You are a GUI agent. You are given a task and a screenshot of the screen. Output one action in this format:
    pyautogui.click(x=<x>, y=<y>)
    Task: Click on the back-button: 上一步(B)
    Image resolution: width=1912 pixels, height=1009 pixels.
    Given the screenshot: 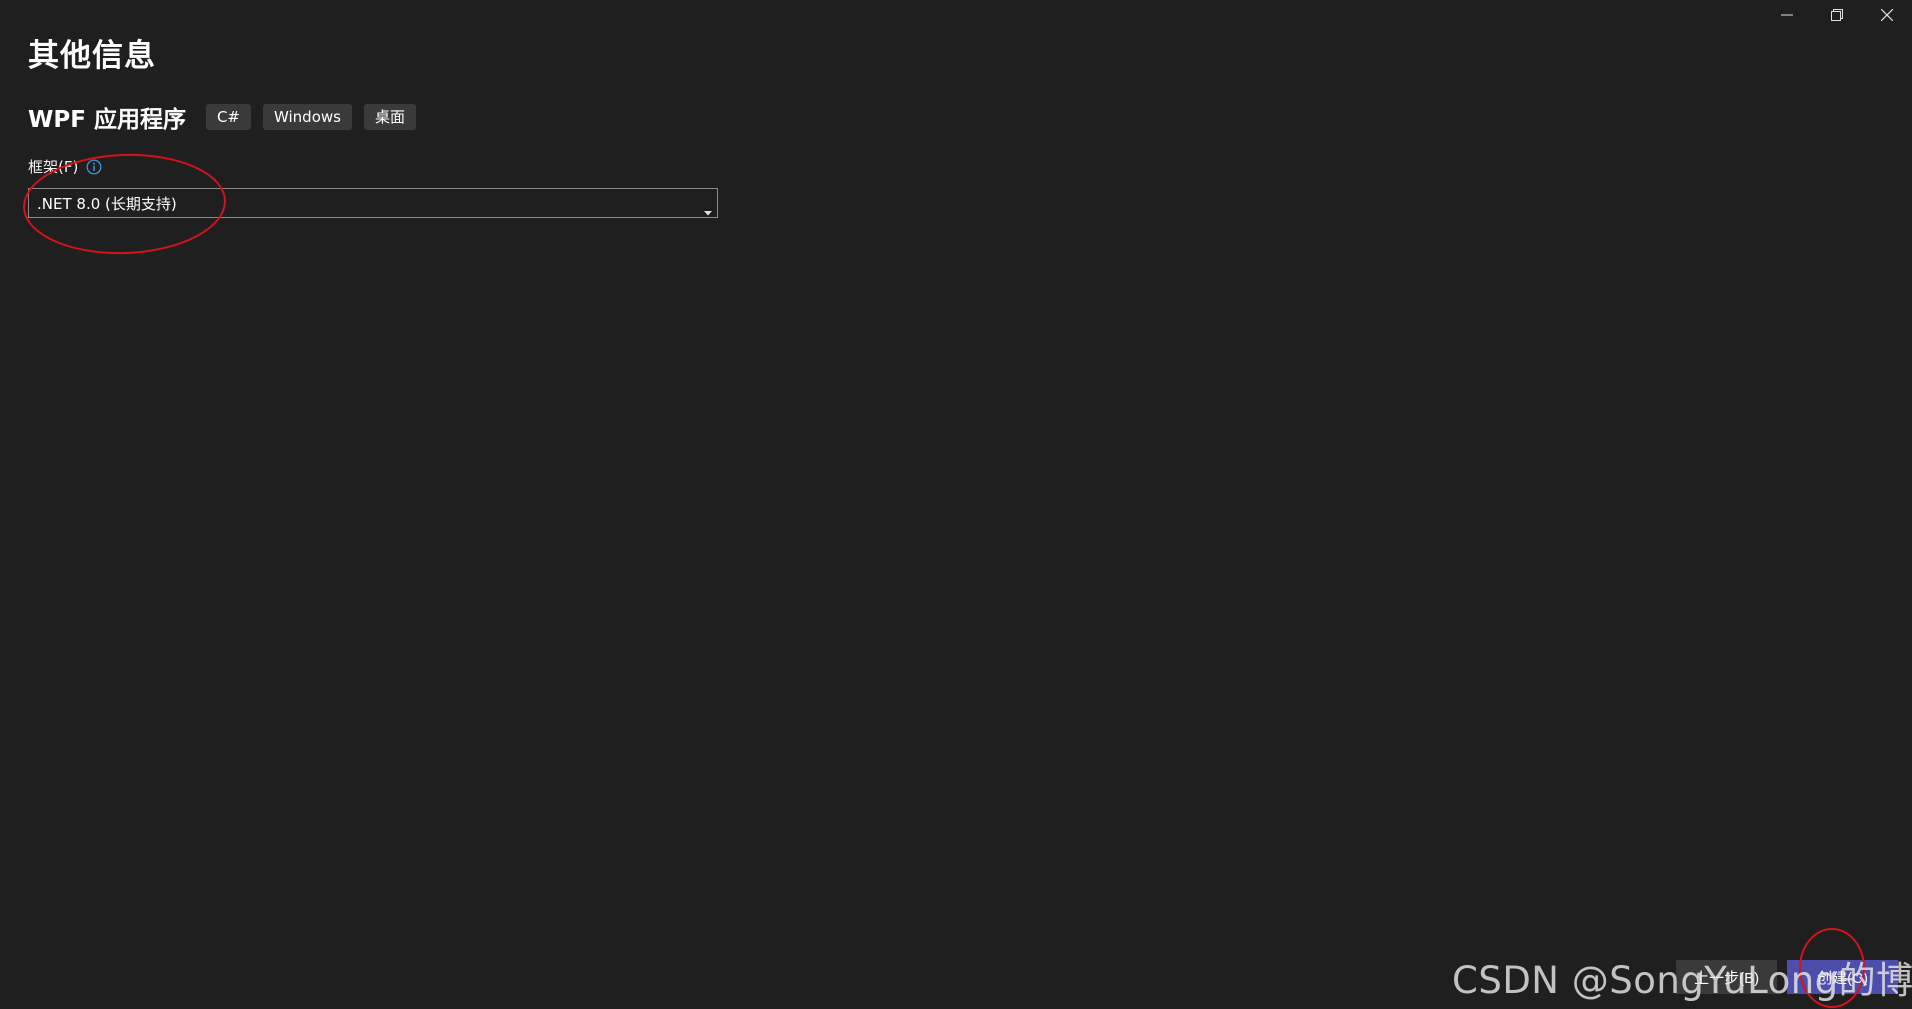 What is the action you would take?
    pyautogui.click(x=1727, y=977)
    